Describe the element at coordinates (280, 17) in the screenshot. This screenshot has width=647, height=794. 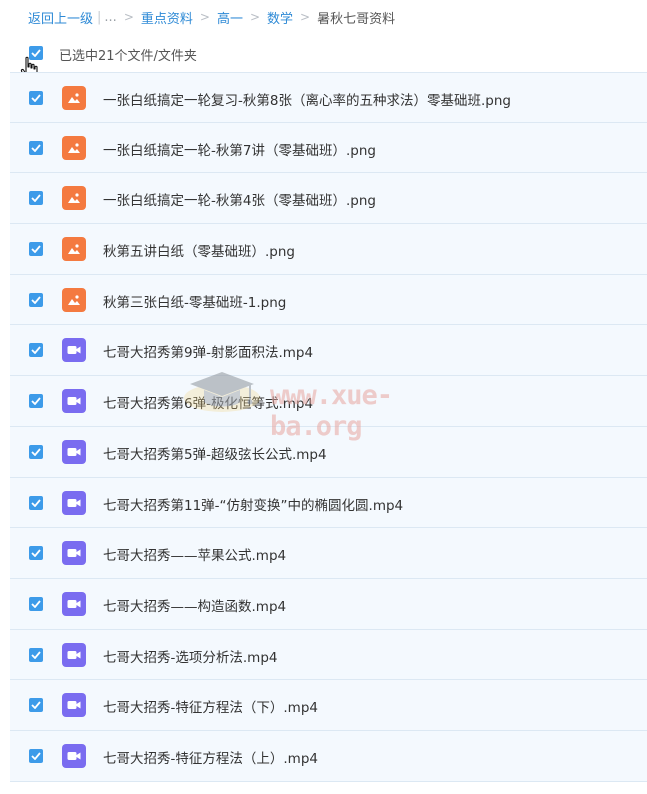
I see `breadcrumb-item-subject: 数学` at that location.